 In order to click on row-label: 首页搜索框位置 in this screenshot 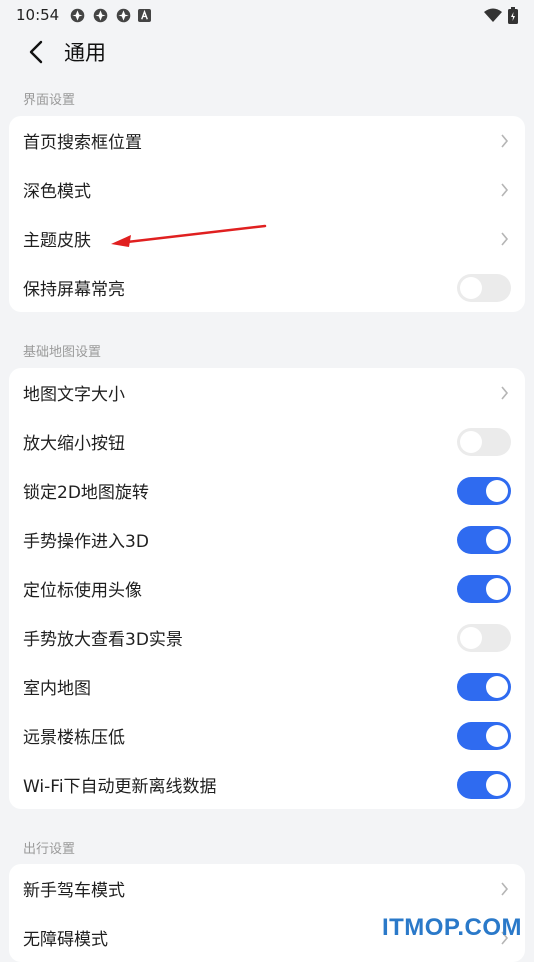, I will do `click(82, 140)`.